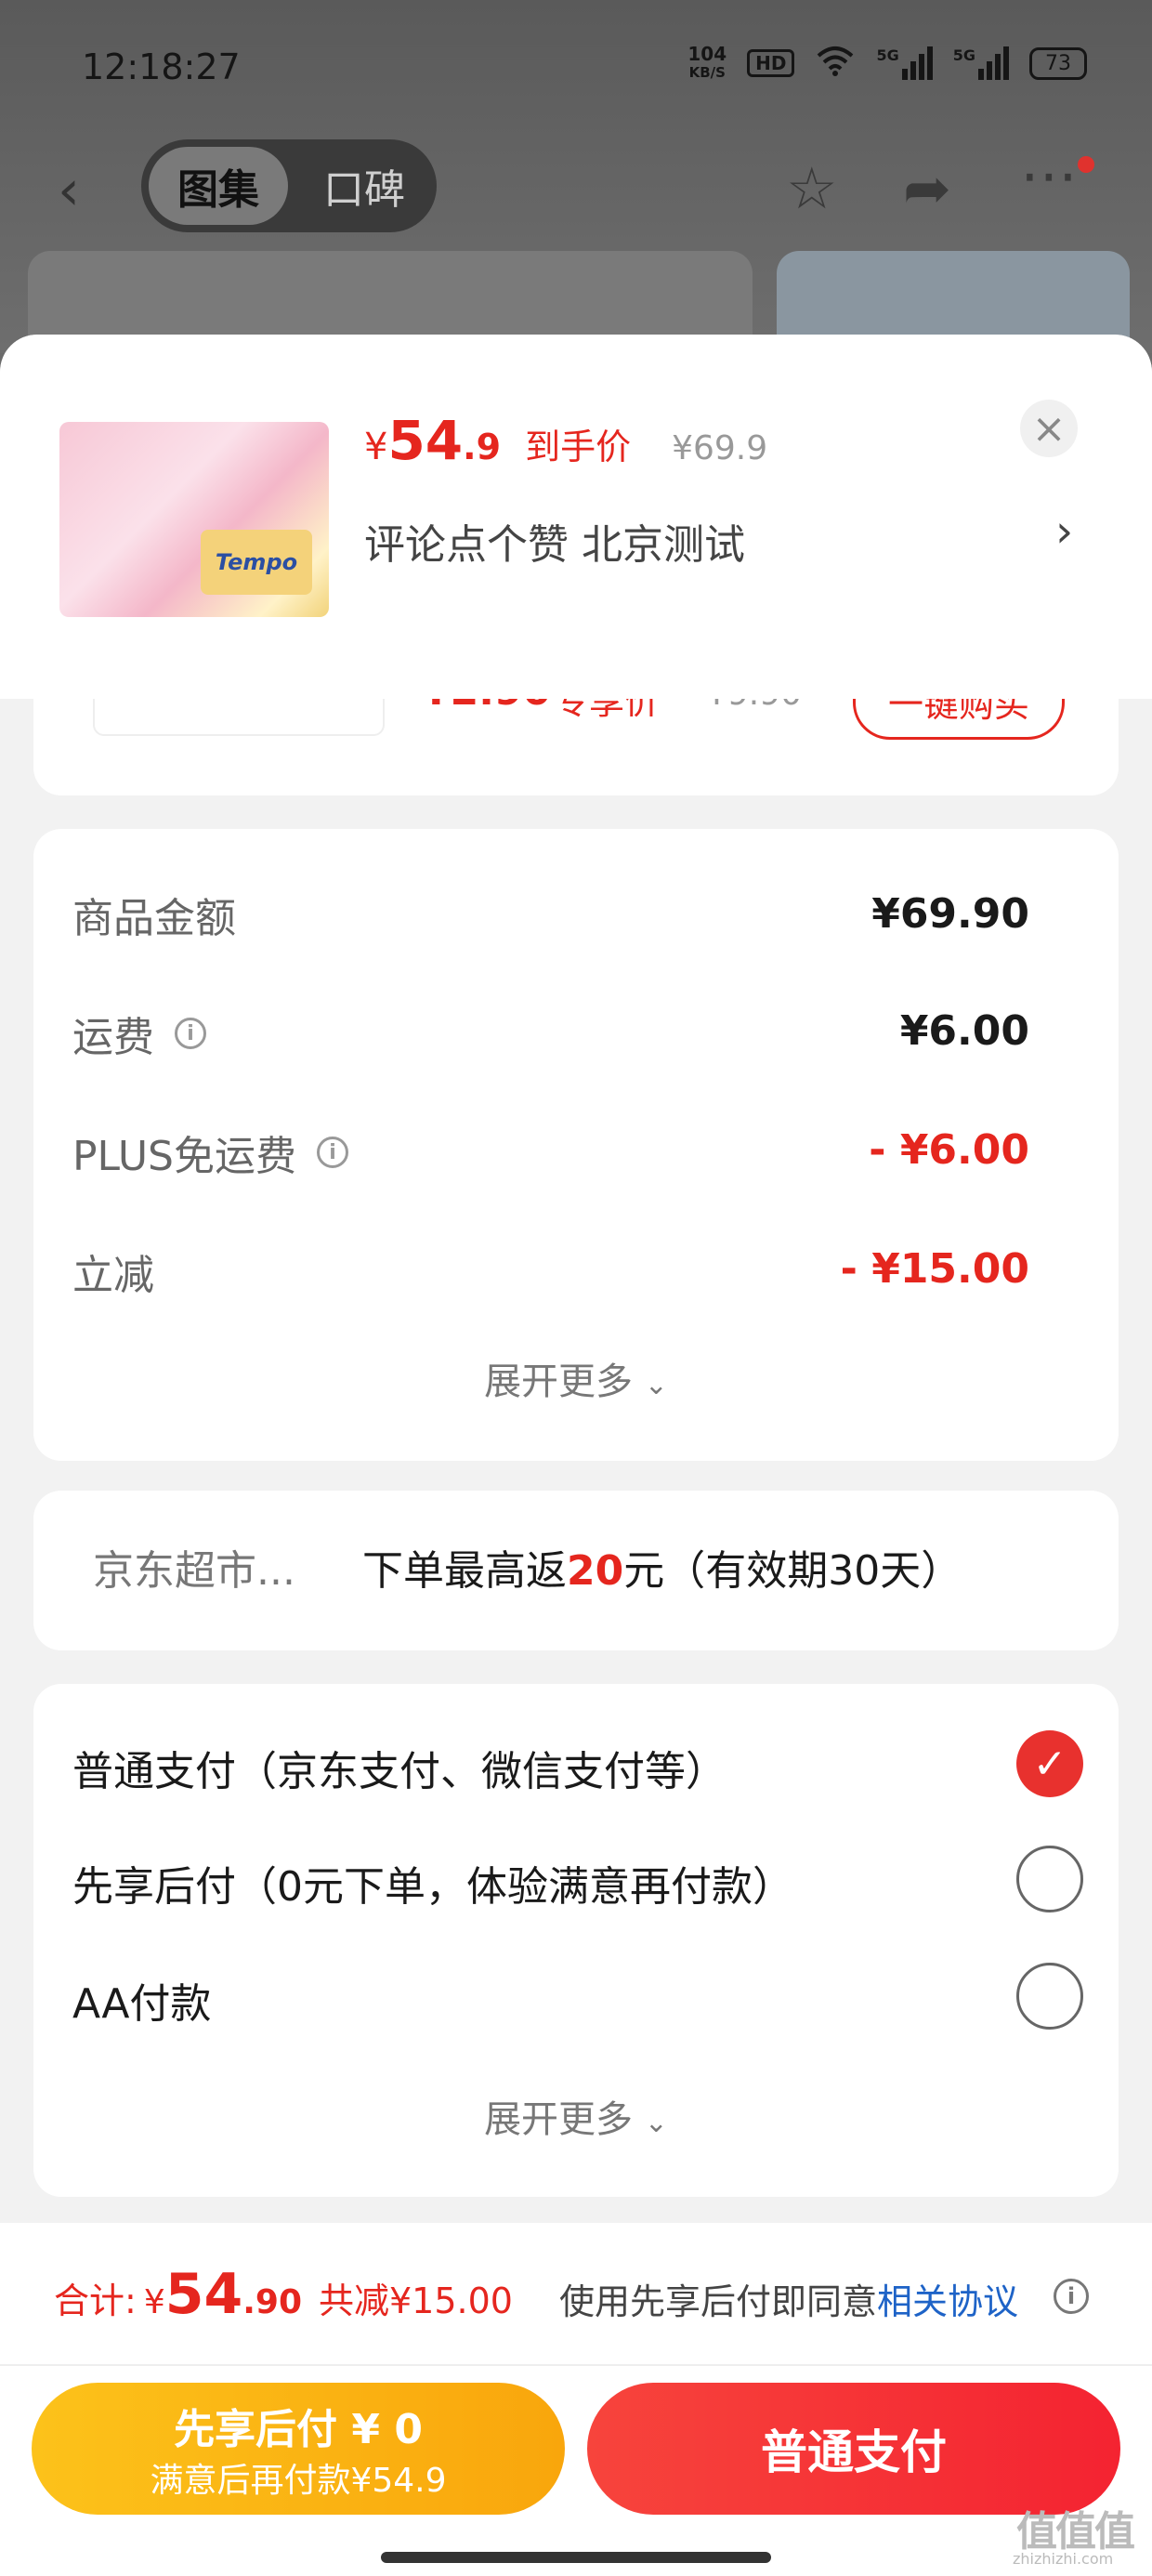 The height and width of the screenshot is (2576, 1152). Describe the element at coordinates (576, 190) in the screenshot. I see `top-nav: ‹ 图集 口碑 ☆ ➦ ⋯` at that location.